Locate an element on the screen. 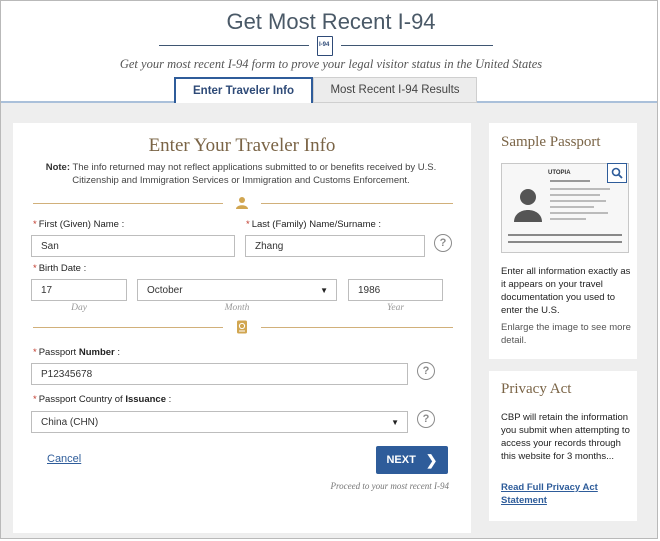 This screenshot has width=660, height=541. next-button: NEXT ❯ is located at coordinates (412, 460).